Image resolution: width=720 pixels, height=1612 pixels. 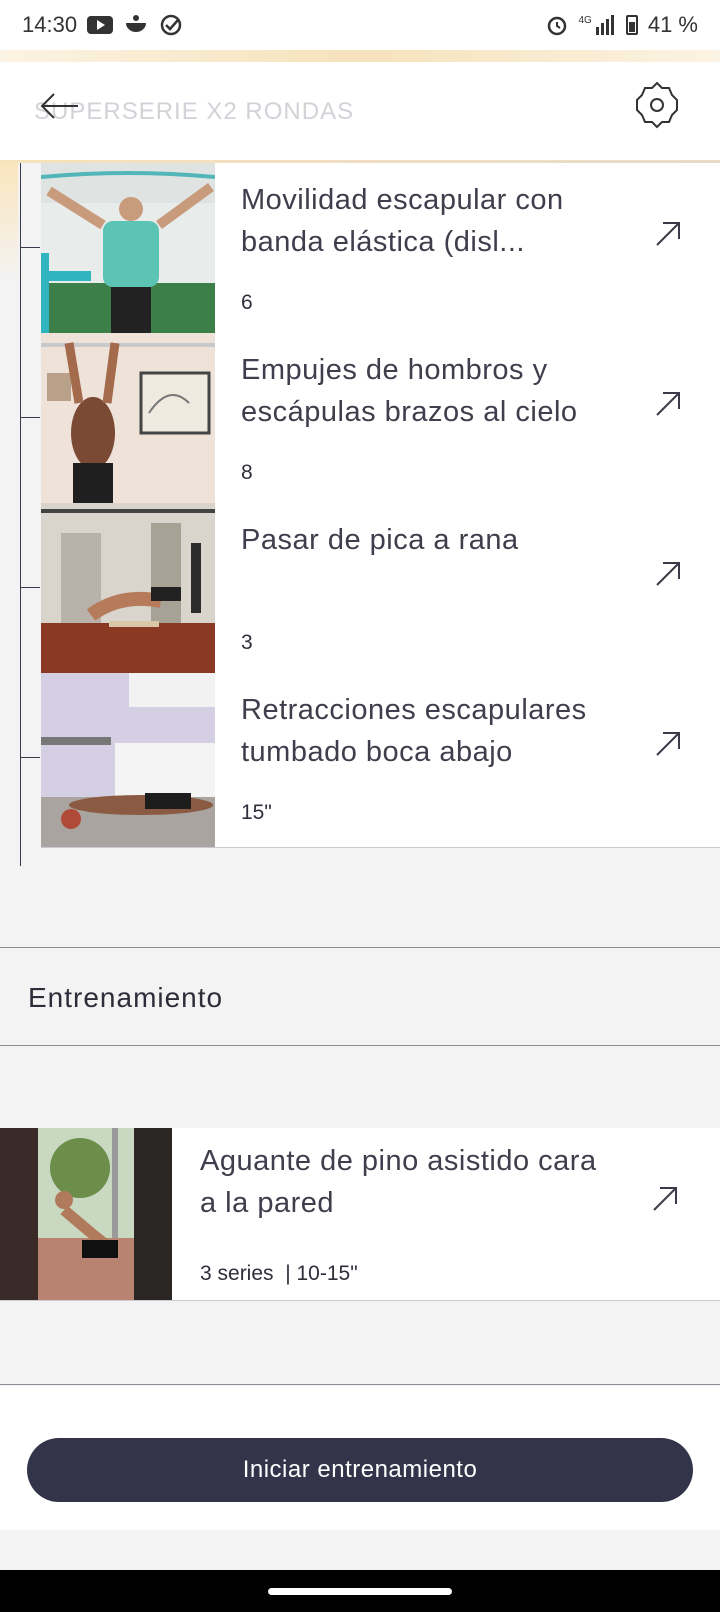 I want to click on check-circle-icon, so click(x=171, y=25).